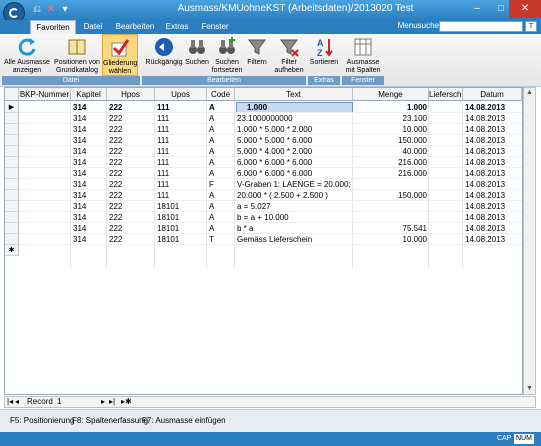 The width and height of the screenshot is (541, 446). I want to click on checkmark-icon, so click(120, 48).